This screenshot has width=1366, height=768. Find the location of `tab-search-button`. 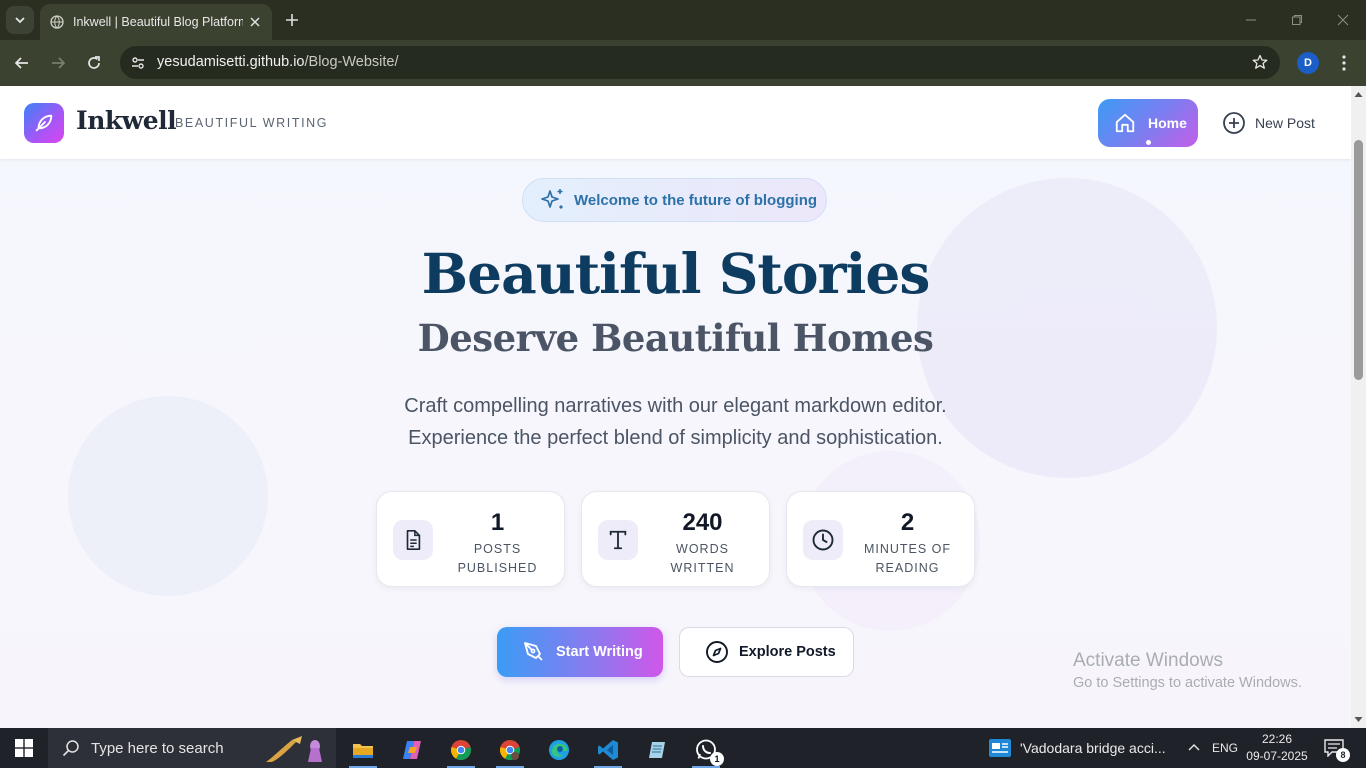

tab-search-button is located at coordinates (20, 20).